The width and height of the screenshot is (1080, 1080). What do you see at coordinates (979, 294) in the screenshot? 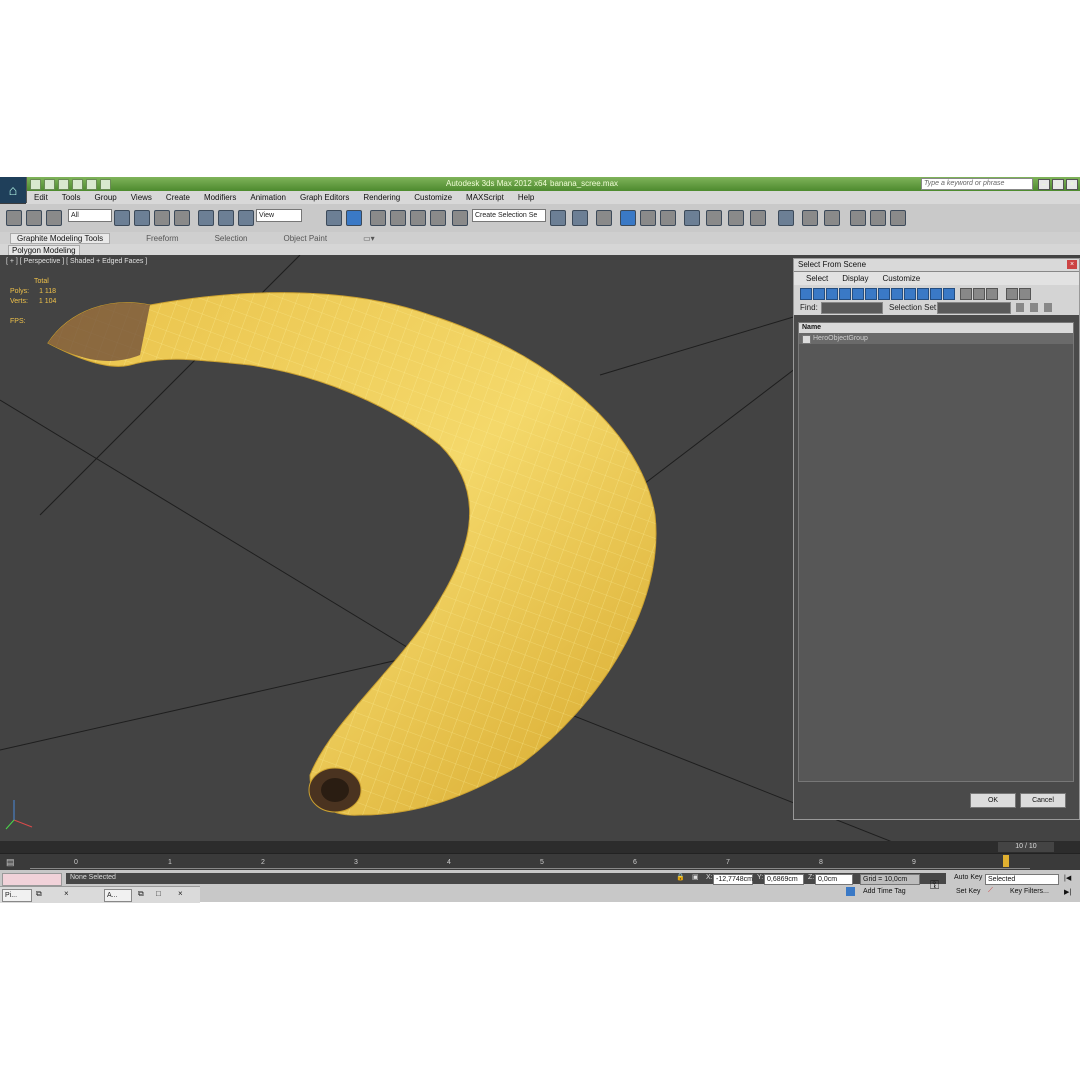
I see `display-none-icon` at bounding box center [979, 294].